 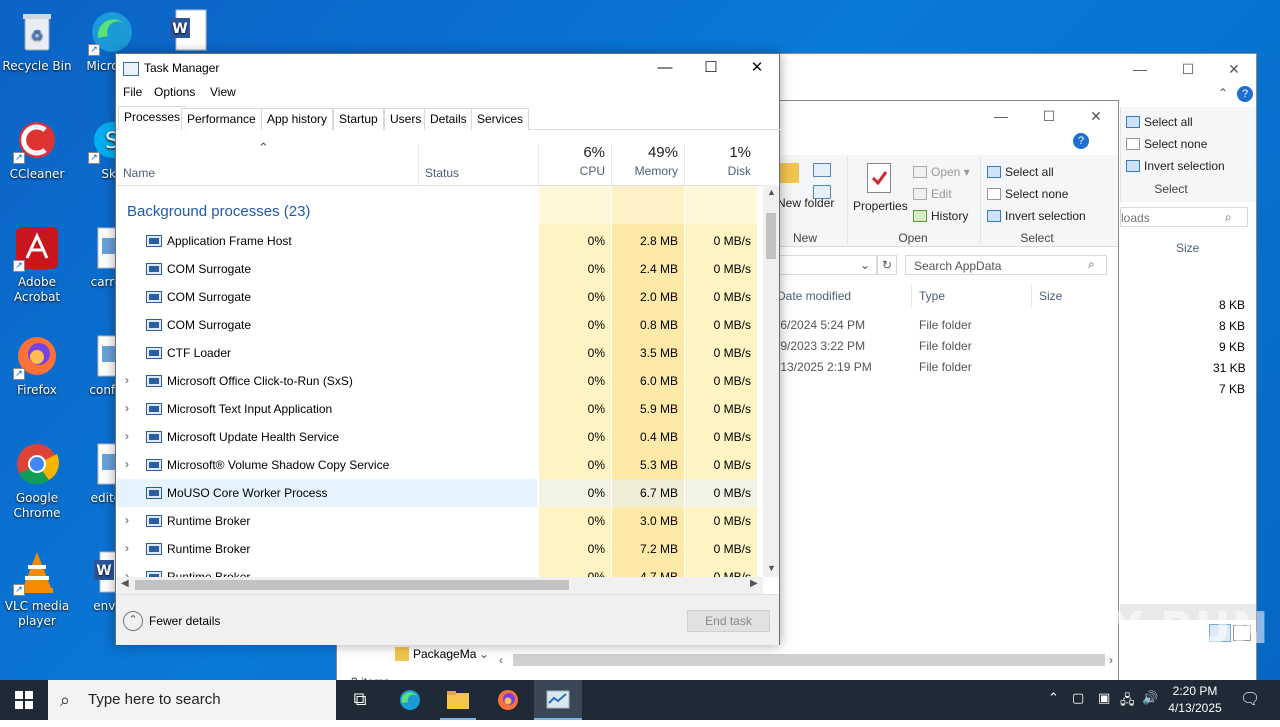 What do you see at coordinates (223, 92) in the screenshot?
I see `menu-view: View` at bounding box center [223, 92].